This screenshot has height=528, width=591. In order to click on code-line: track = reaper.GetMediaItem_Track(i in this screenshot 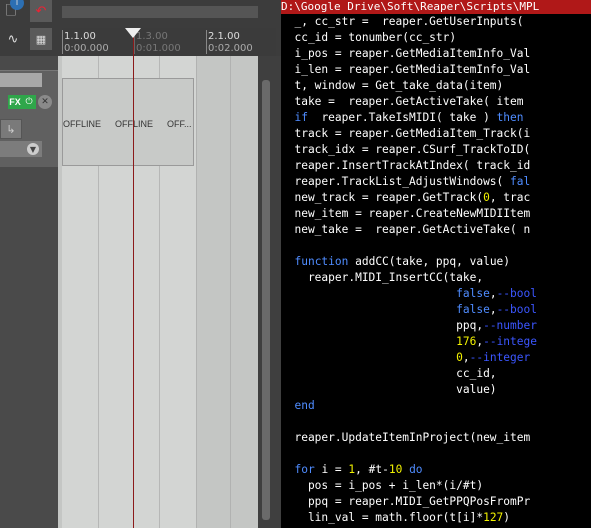, I will do `click(436, 134)`.